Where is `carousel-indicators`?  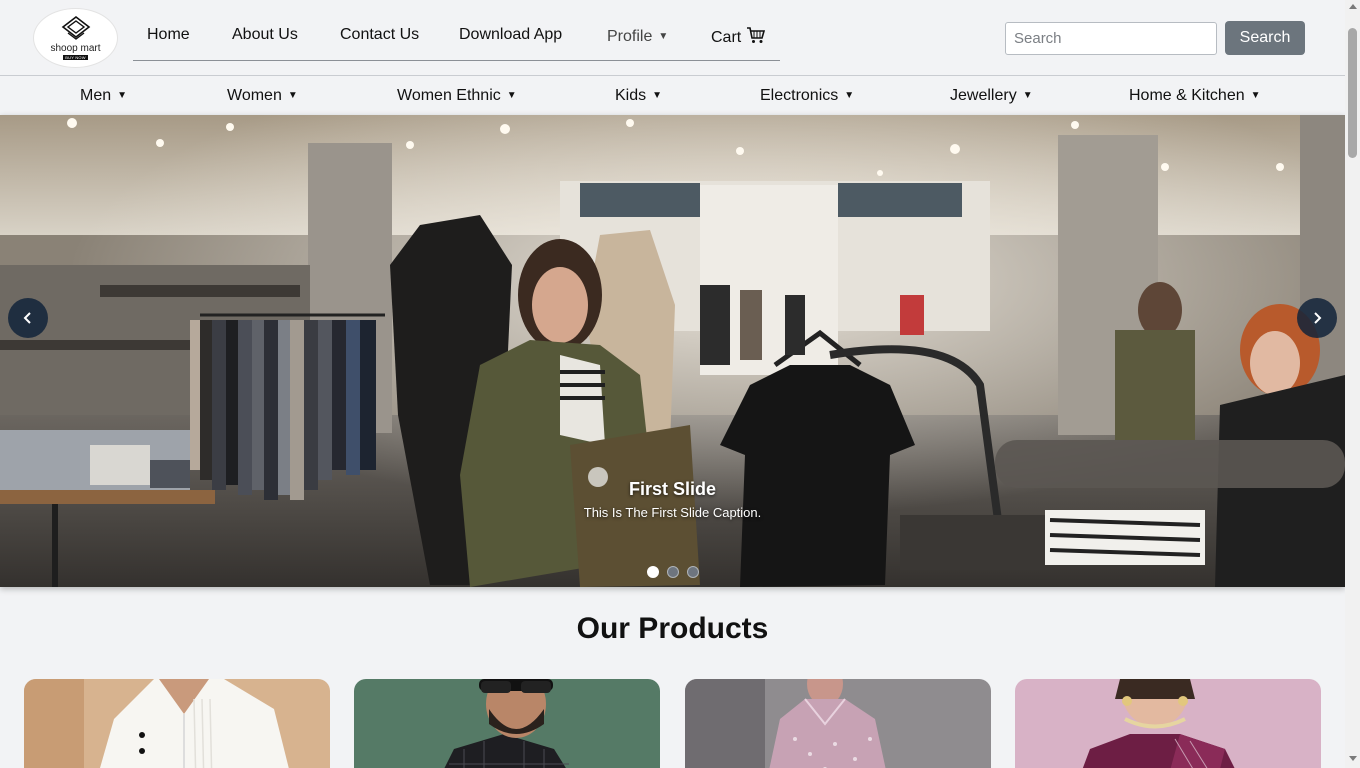
carousel-indicators is located at coordinates (673, 572).